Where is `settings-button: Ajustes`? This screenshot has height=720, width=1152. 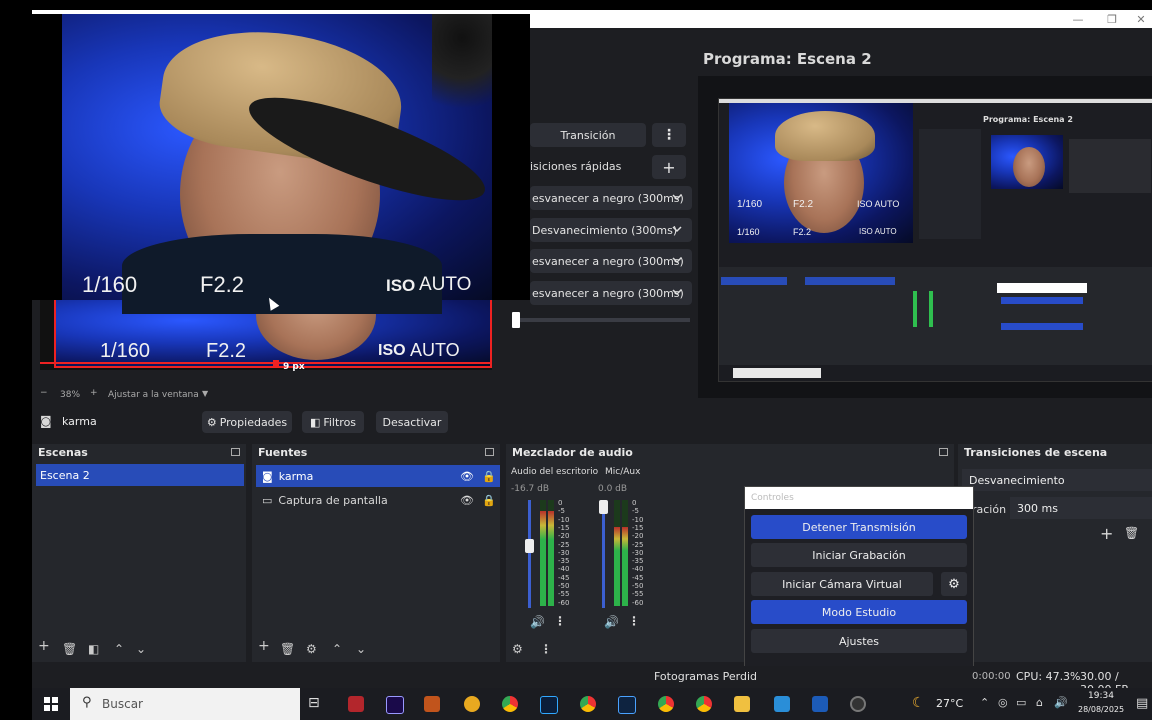 settings-button: Ajustes is located at coordinates (859, 641).